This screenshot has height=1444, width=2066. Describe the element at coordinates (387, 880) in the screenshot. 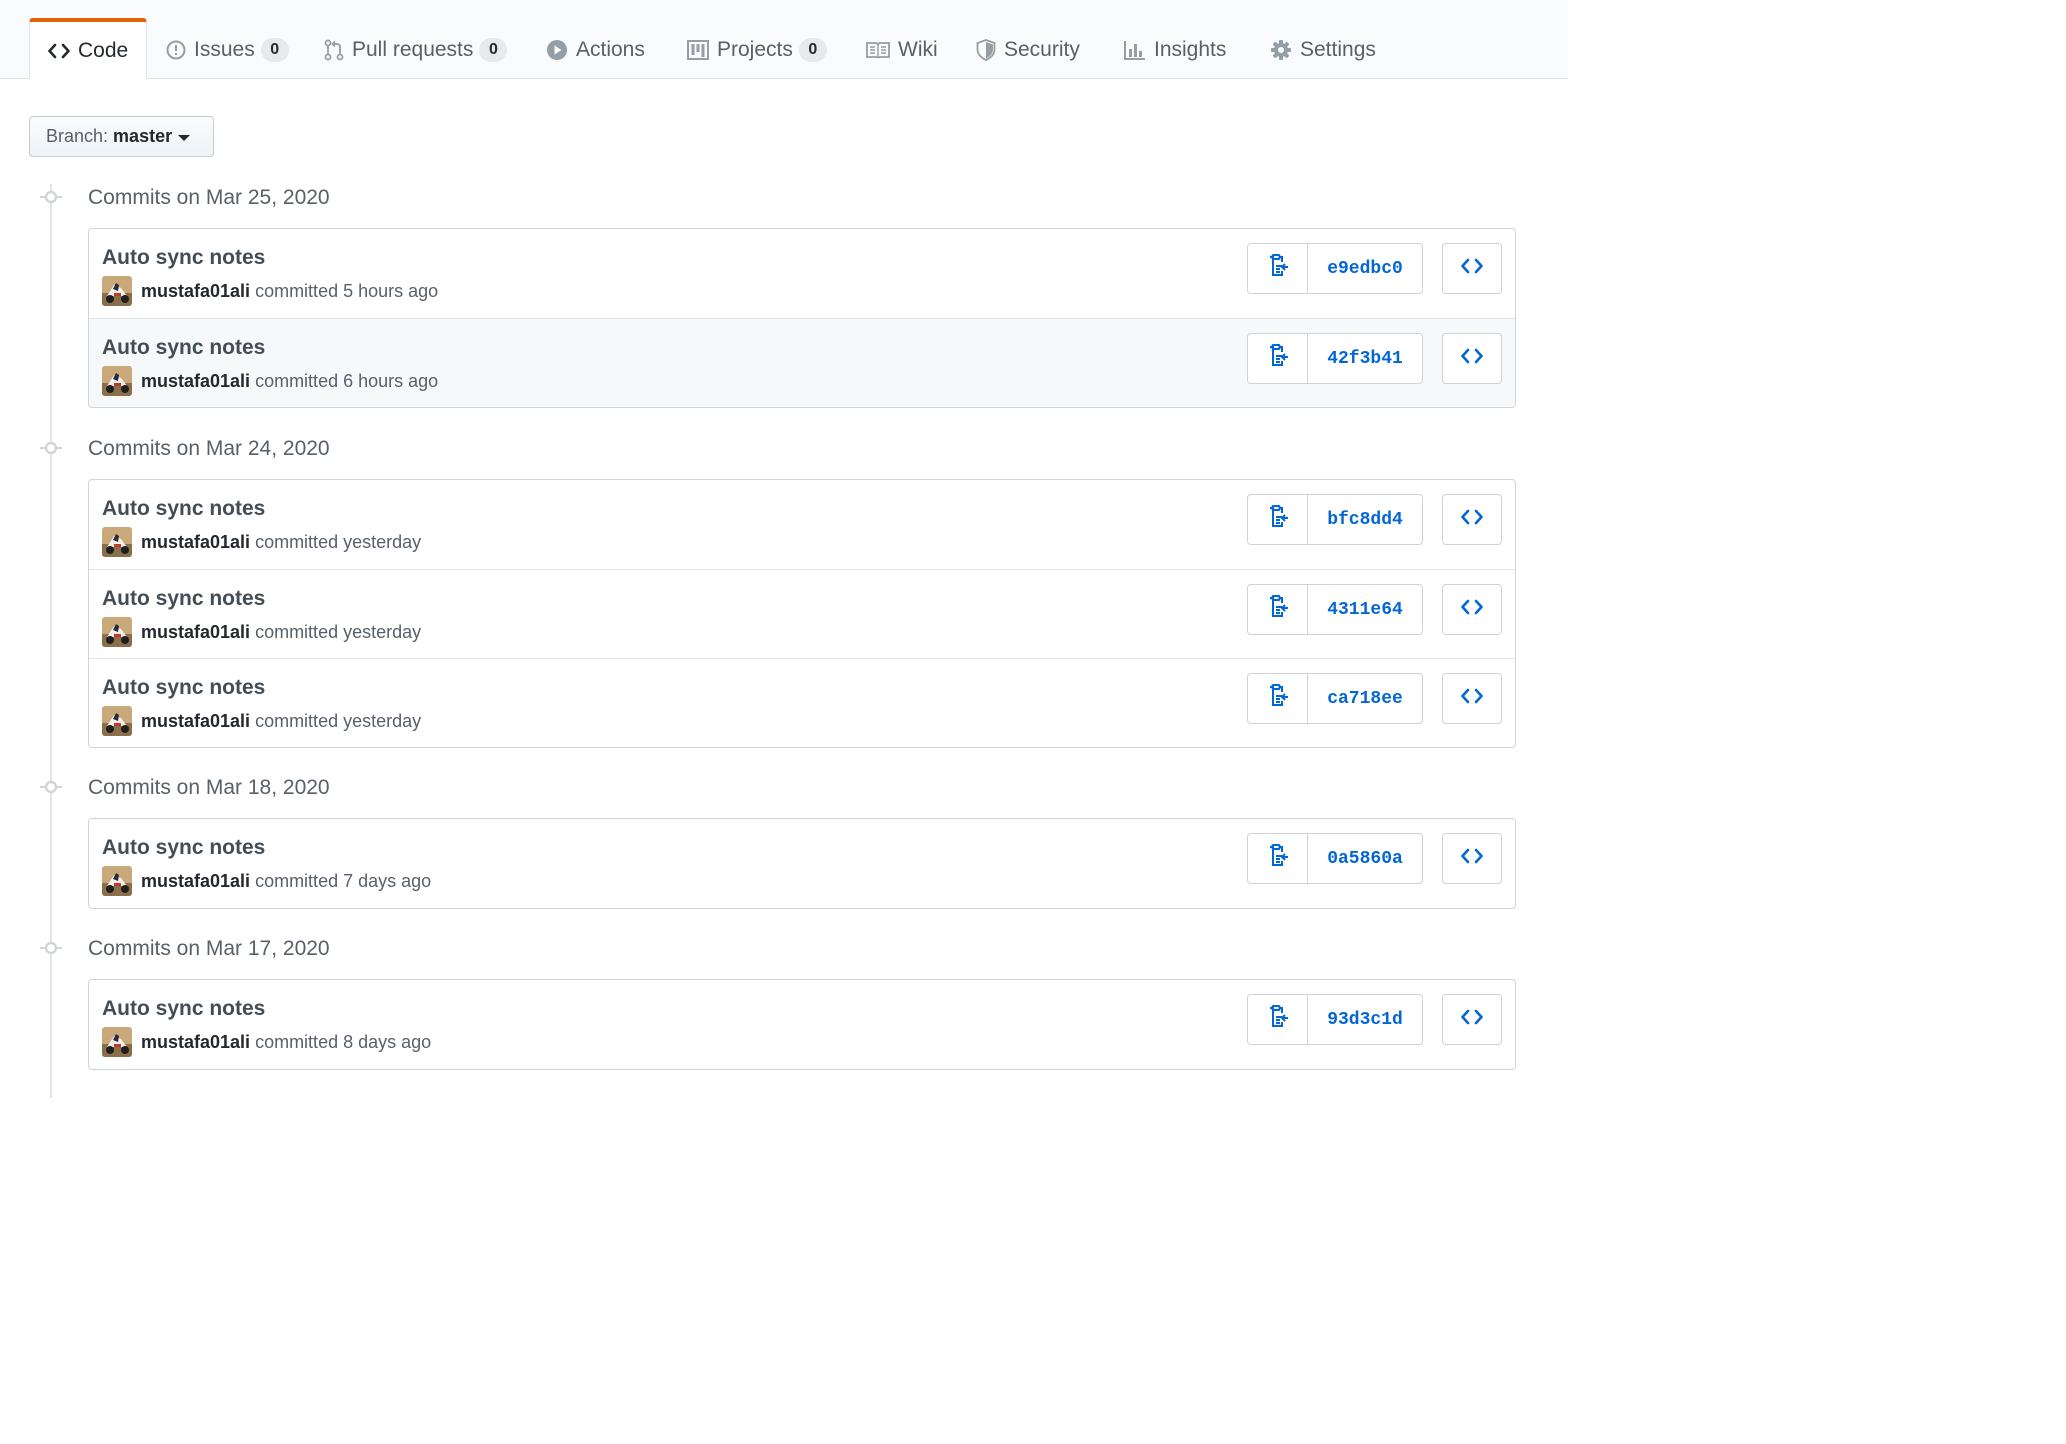

I see `commit-time: 7 days ago` at that location.